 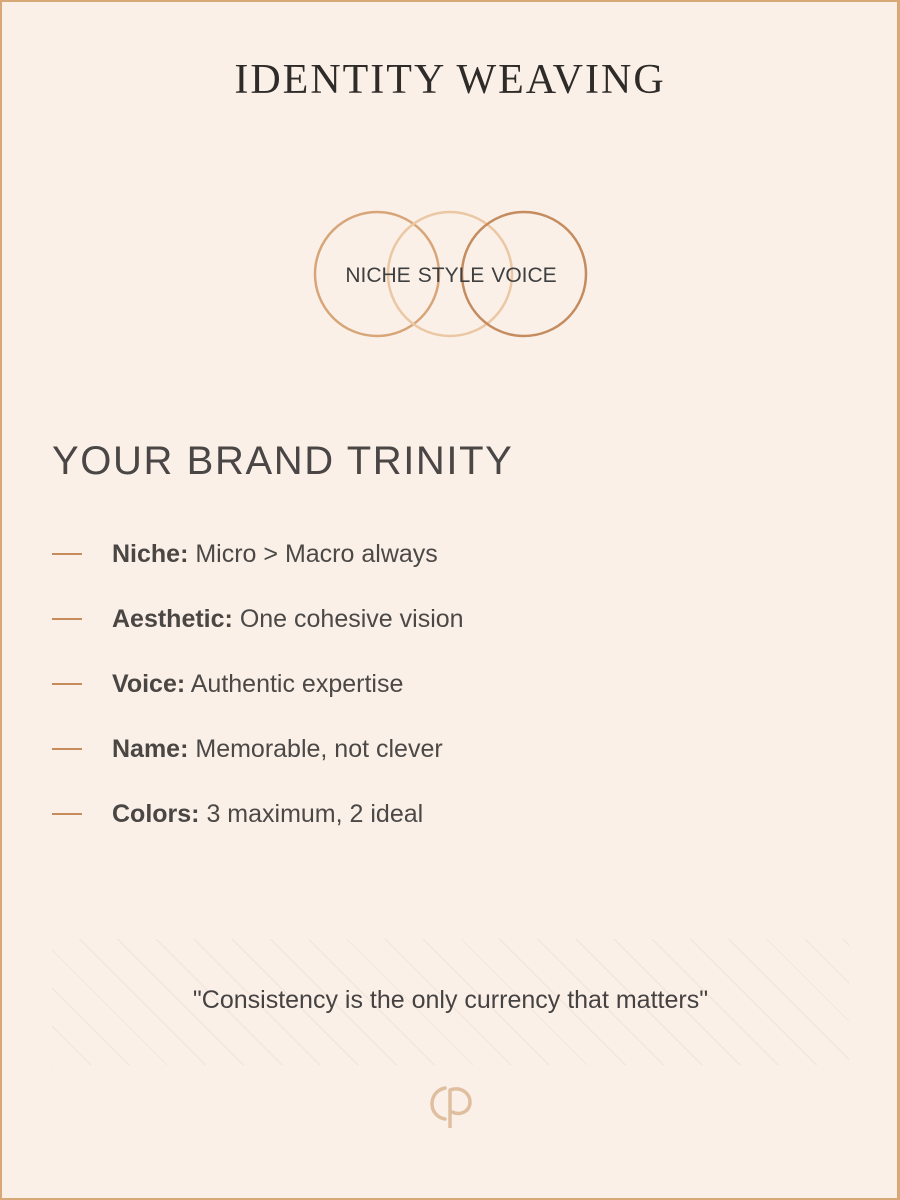 I want to click on list-item-value: One cohesive vision, so click(x=348, y=619).